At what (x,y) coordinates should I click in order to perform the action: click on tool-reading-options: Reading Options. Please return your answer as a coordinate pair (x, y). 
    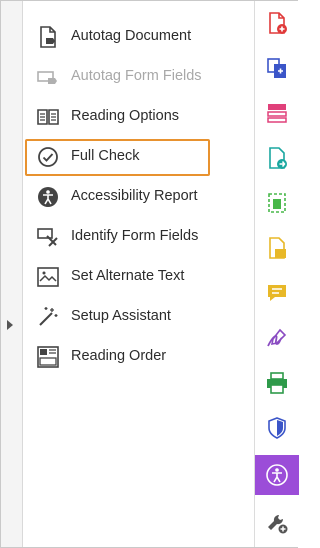
    Looking at the image, I should click on (138, 117).